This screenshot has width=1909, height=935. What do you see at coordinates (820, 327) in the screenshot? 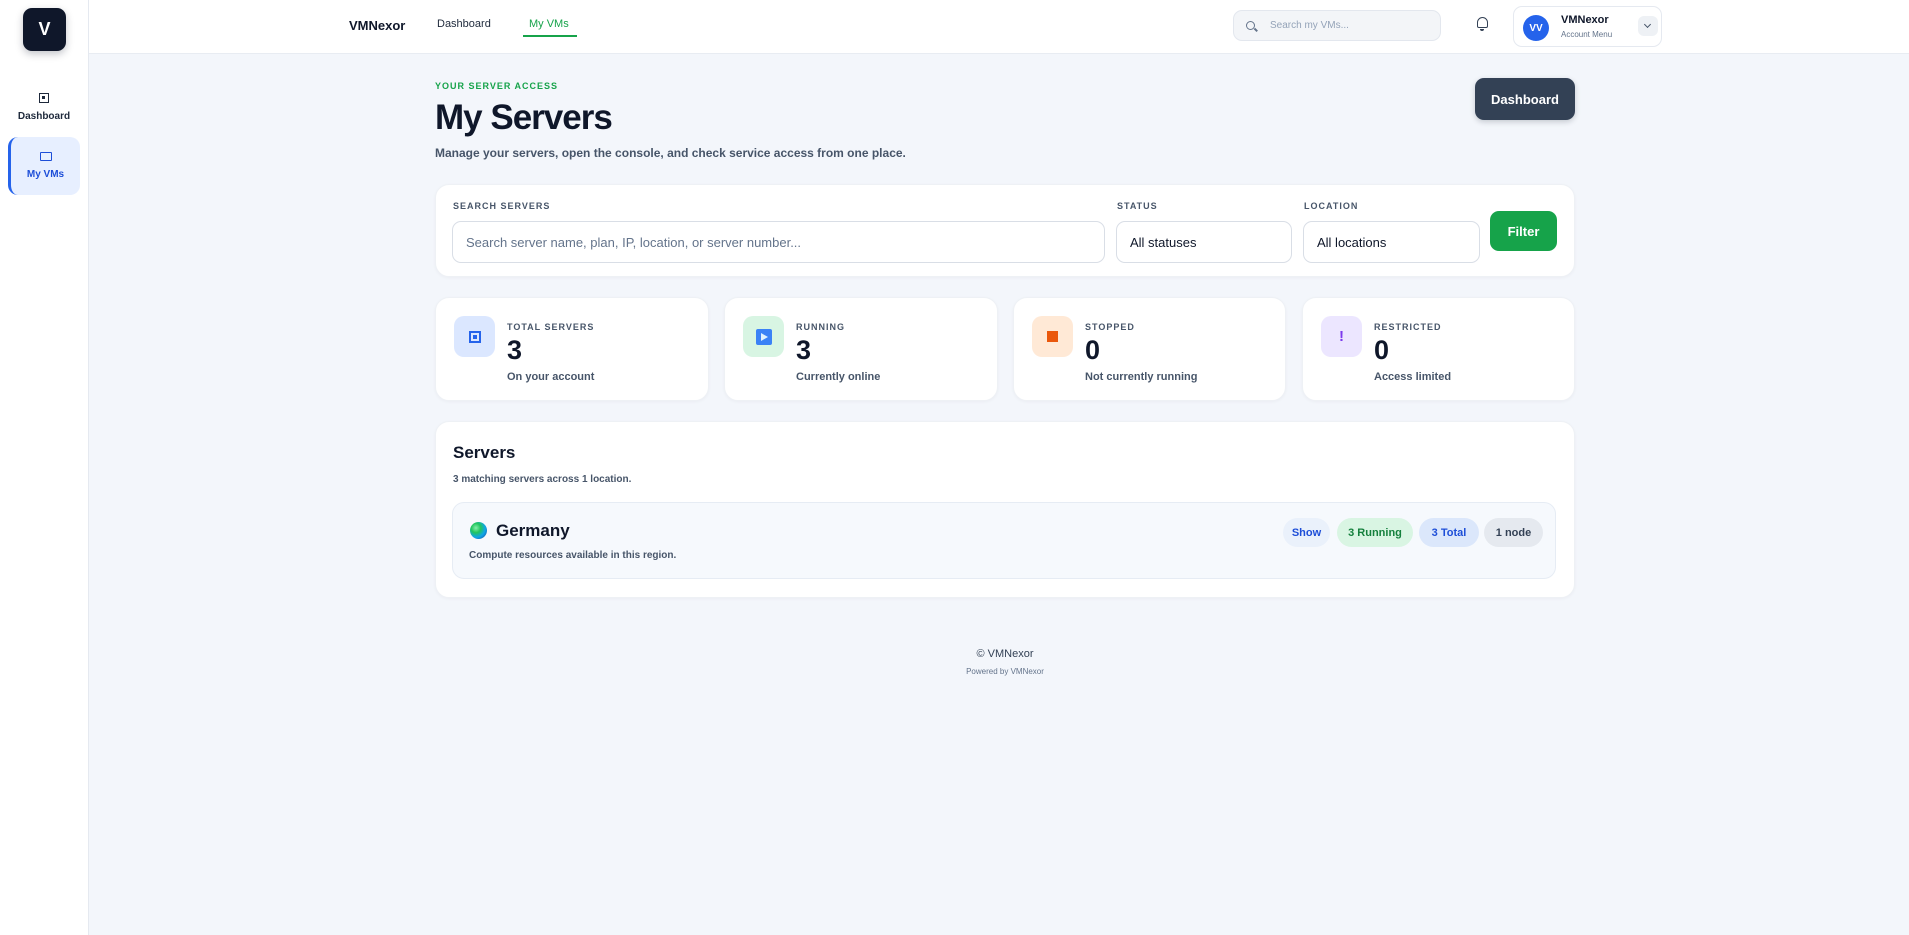
I see `stat-label: RUNNING` at bounding box center [820, 327].